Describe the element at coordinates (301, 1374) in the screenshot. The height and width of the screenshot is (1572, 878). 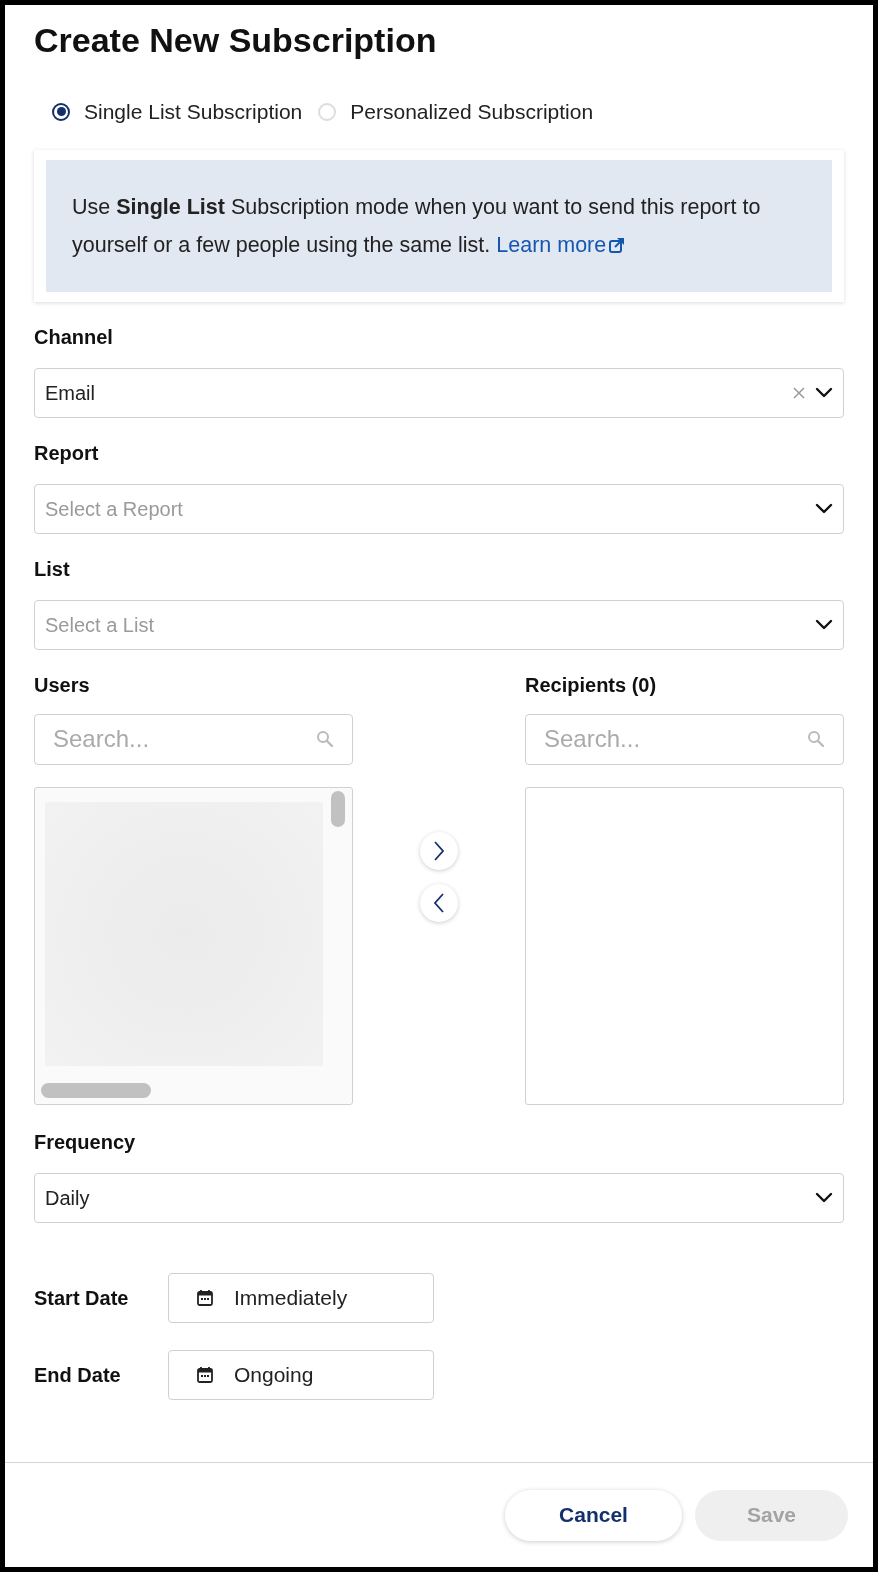
I see `date-picker: Ongoing` at that location.